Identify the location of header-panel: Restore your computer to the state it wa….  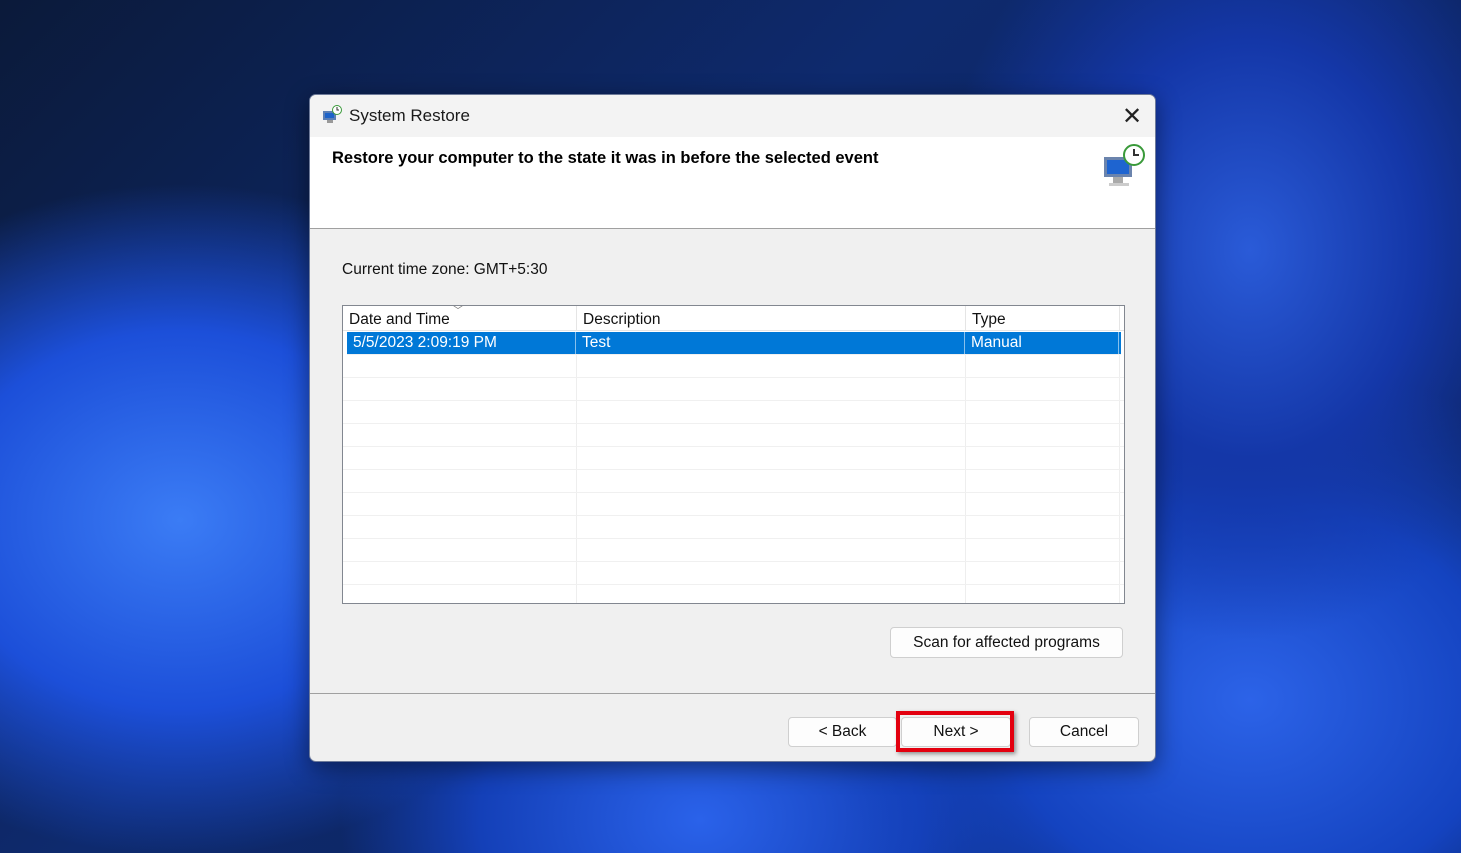
(732, 183).